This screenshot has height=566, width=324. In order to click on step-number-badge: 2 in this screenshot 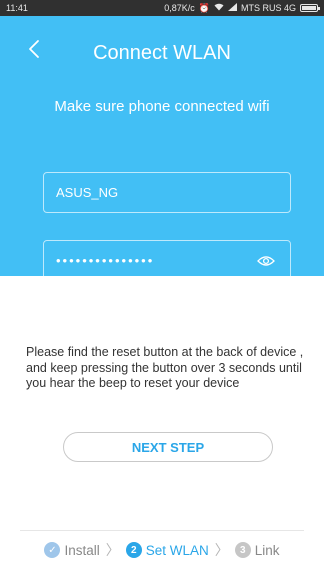, I will do `click(133, 550)`.